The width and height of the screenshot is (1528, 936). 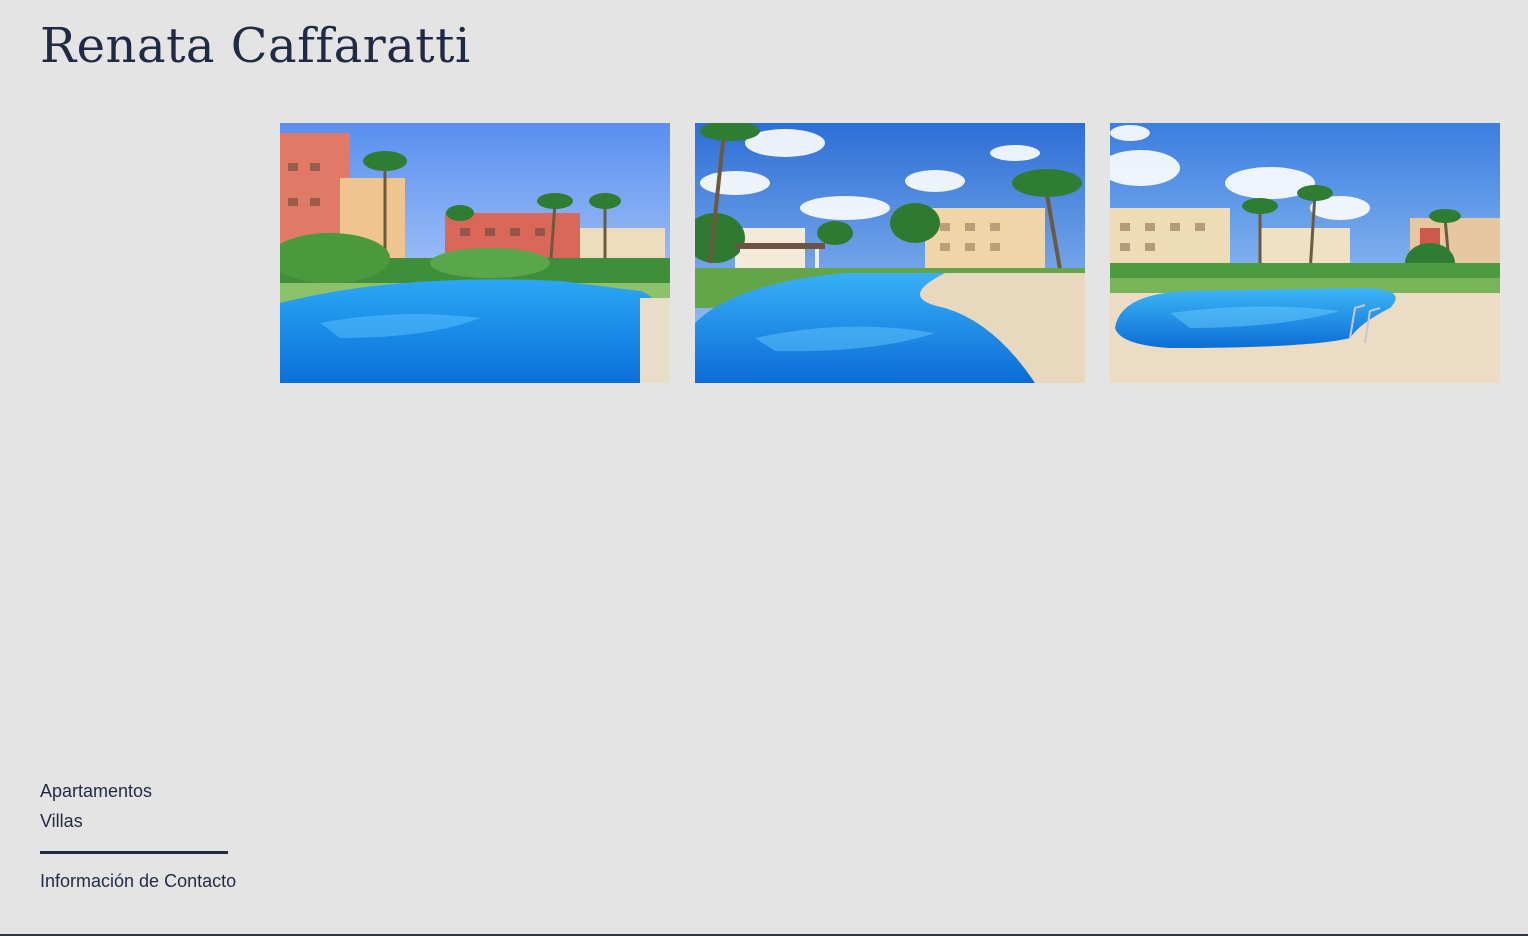 I want to click on menu-item-apartamentos: Apartamentos, so click(x=96, y=791).